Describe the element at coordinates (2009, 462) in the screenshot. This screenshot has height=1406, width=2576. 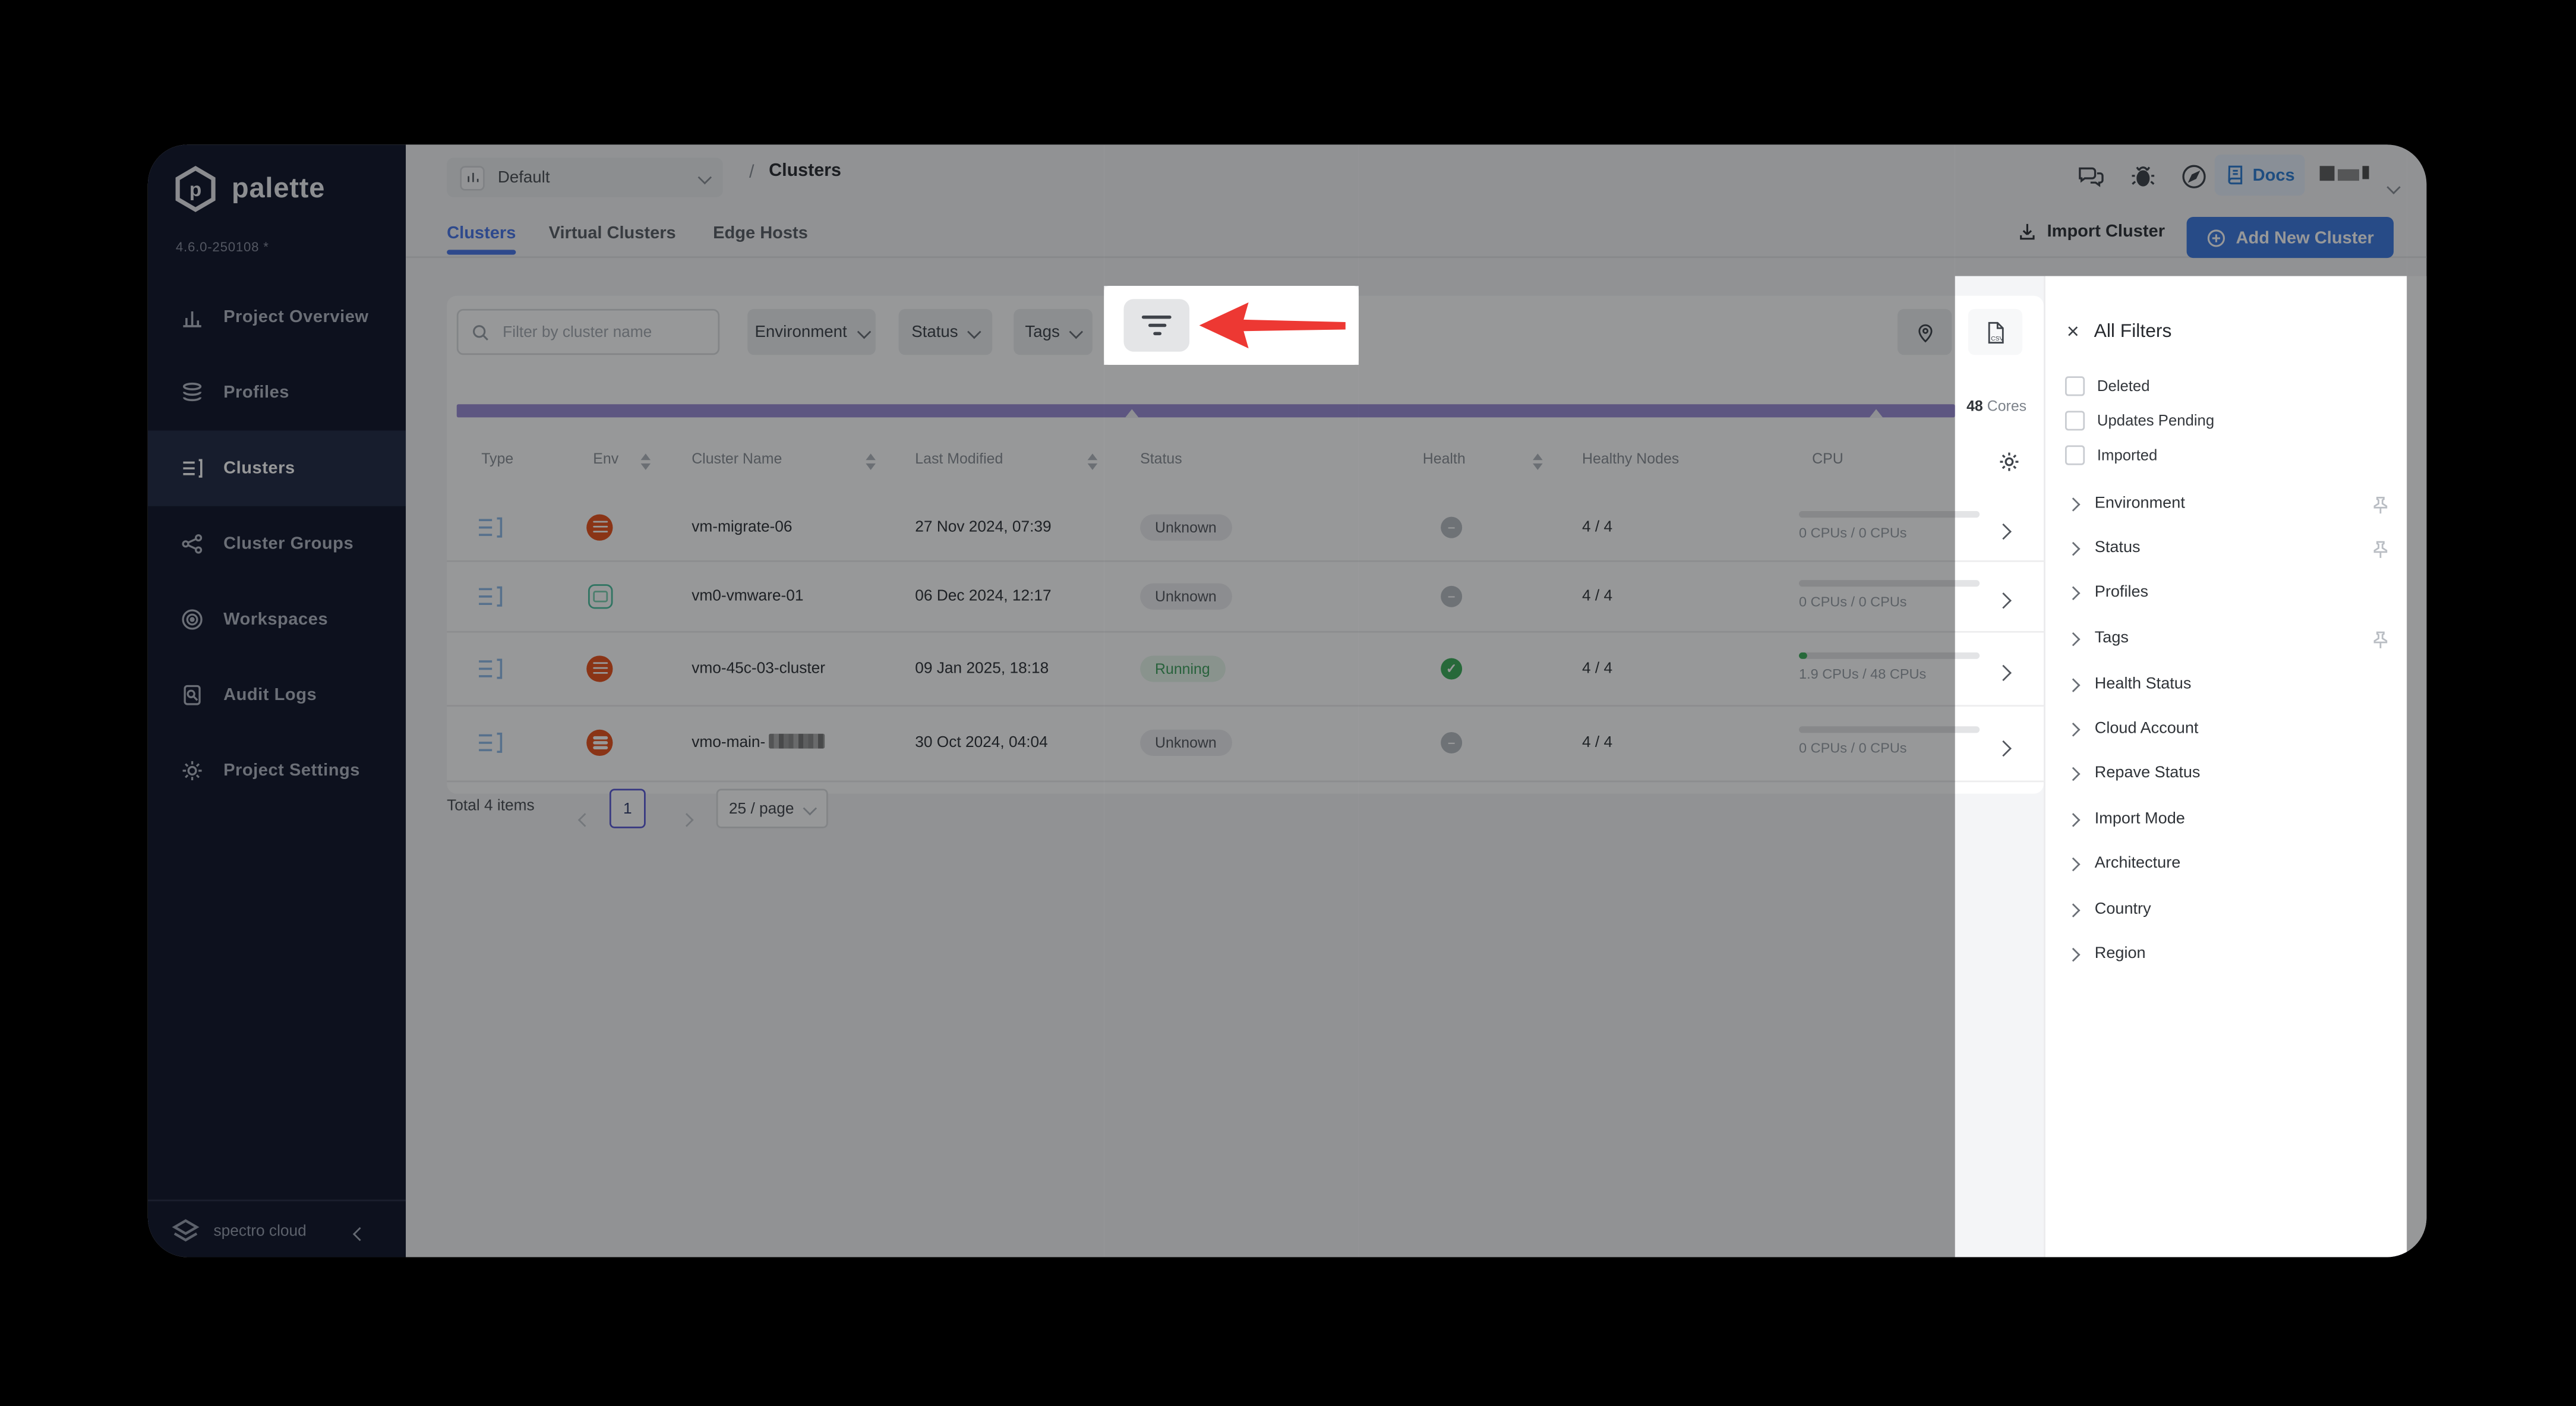
I see `table-settings-gear-icon` at that location.